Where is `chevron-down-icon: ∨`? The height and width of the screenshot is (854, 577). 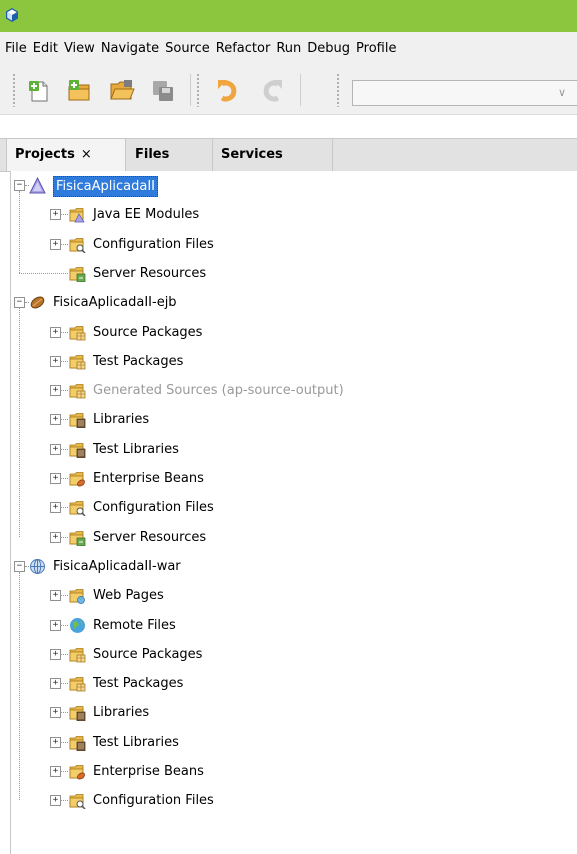
chevron-down-icon: ∨ is located at coordinates (562, 93).